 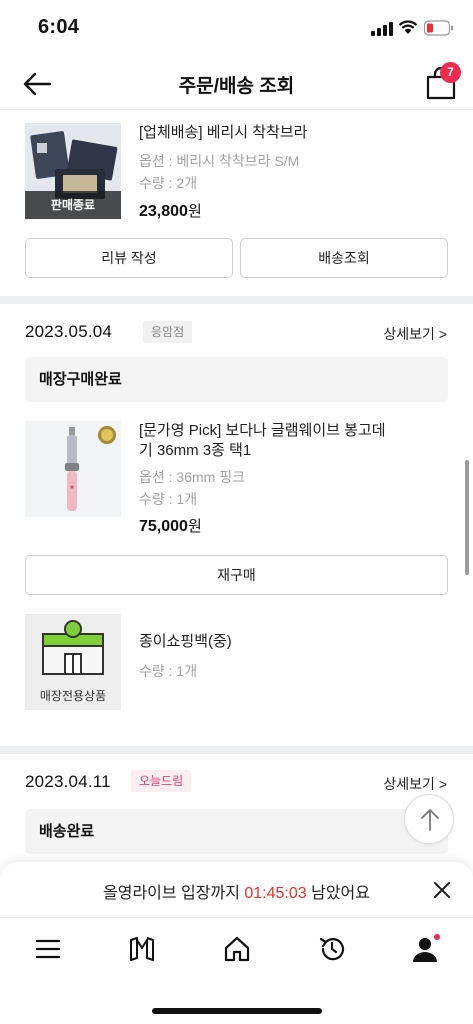 What do you see at coordinates (68, 781) in the screenshot?
I see `order-date: 2023.04.11` at bounding box center [68, 781].